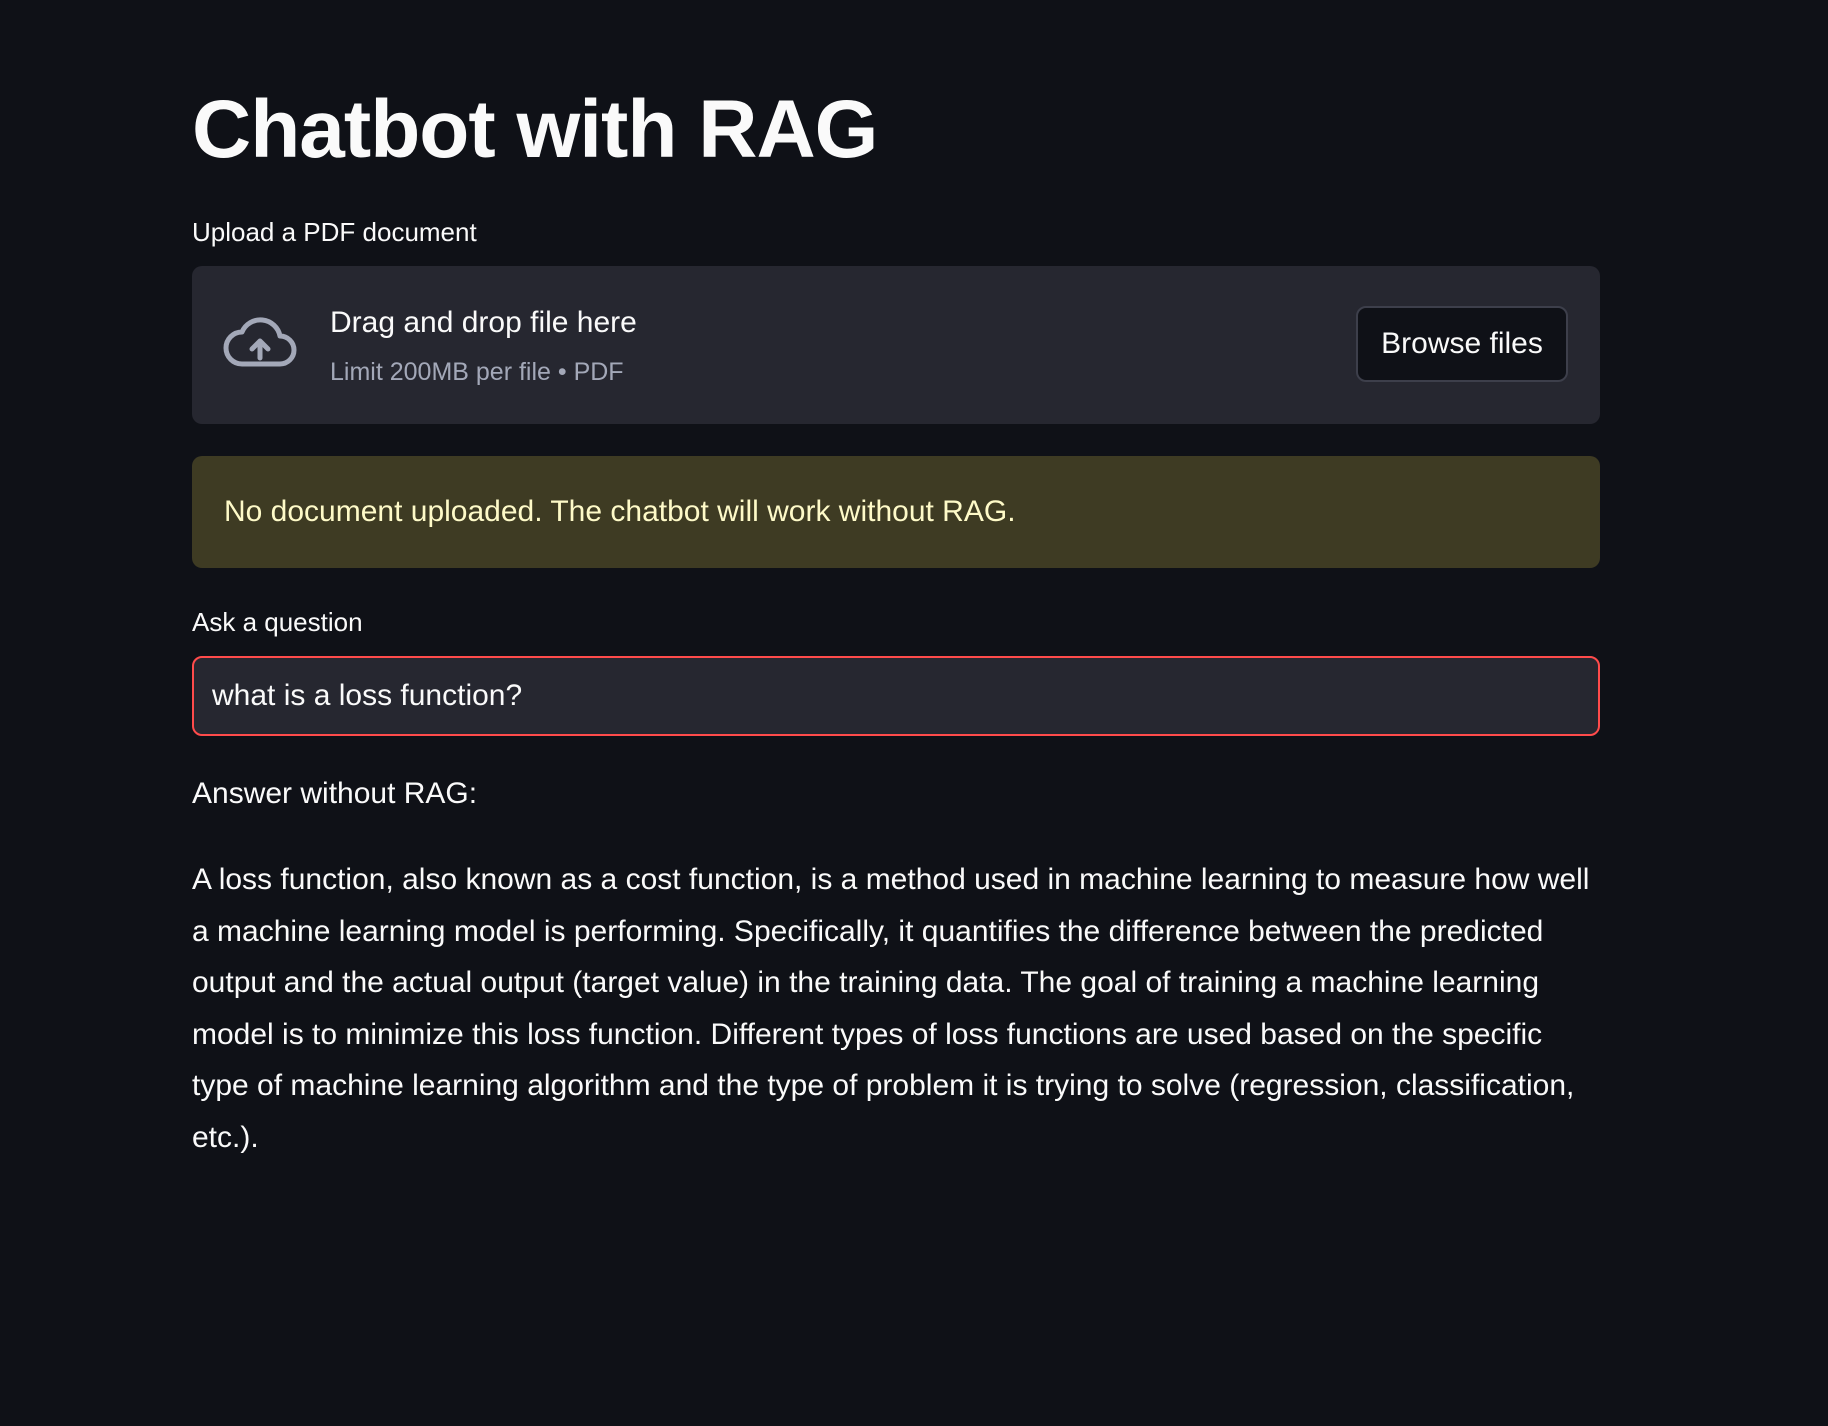  I want to click on dropzone-instructions: Drag and drop file here, so click(483, 322).